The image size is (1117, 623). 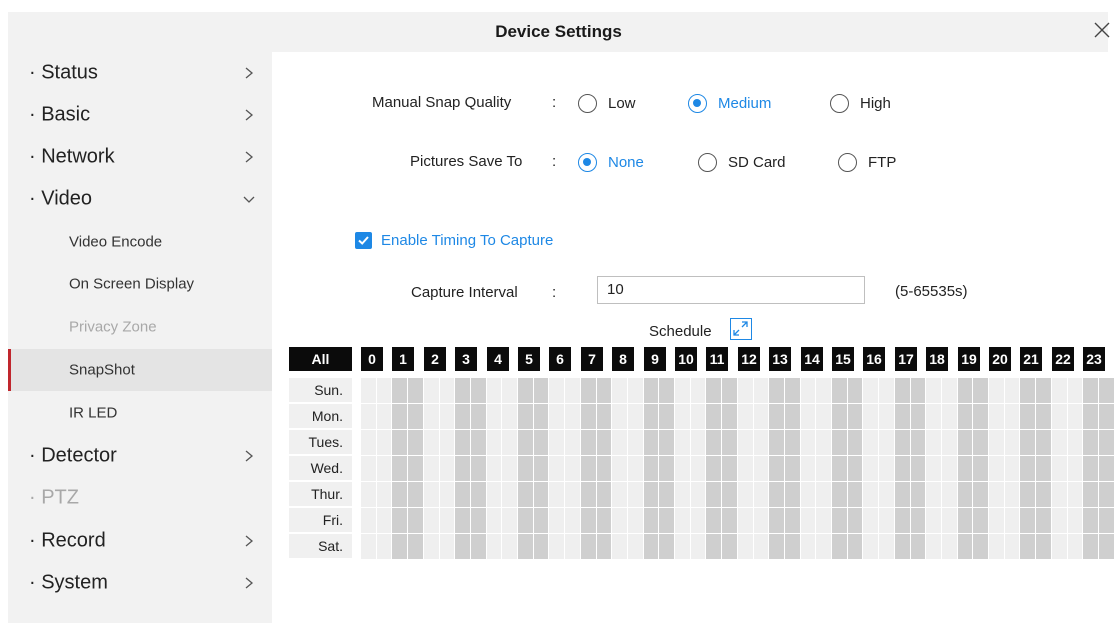 What do you see at coordinates (780, 359) in the screenshot?
I see `schedule-hour-13: 13` at bounding box center [780, 359].